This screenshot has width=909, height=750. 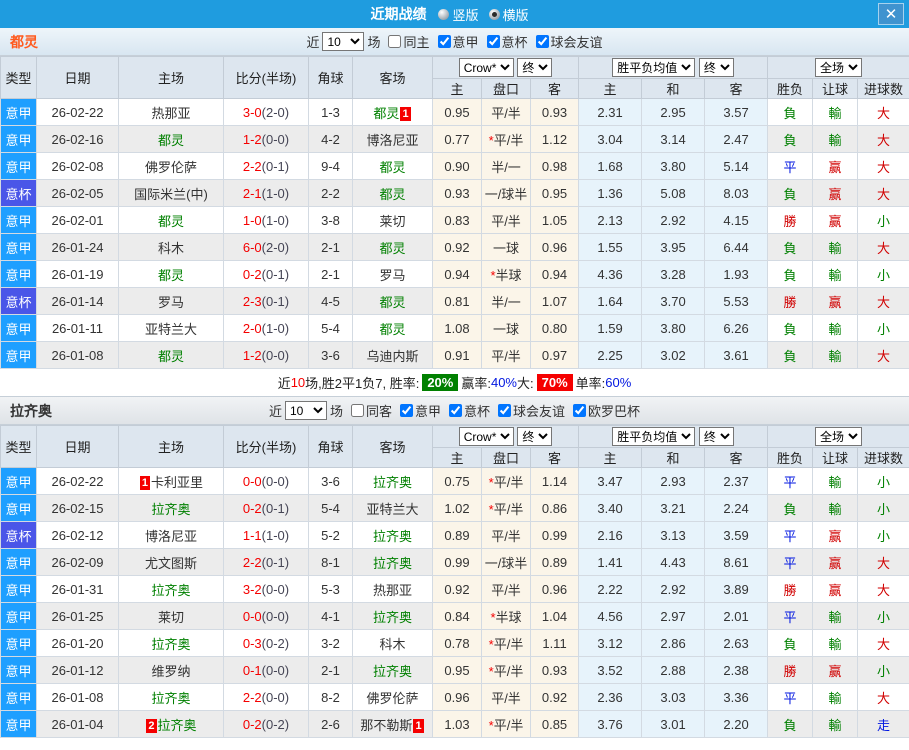 What do you see at coordinates (313, 42) in the screenshot?
I see `near-label: 近` at bounding box center [313, 42].